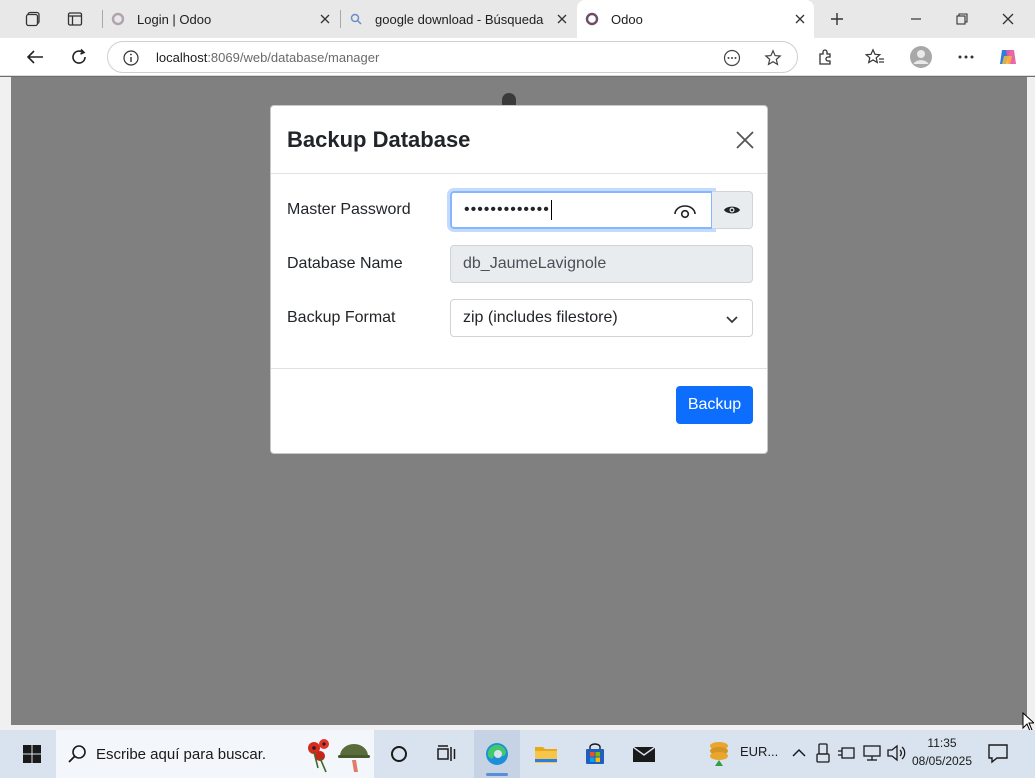  Describe the element at coordinates (131, 58) in the screenshot. I see `site-info-icon` at that location.